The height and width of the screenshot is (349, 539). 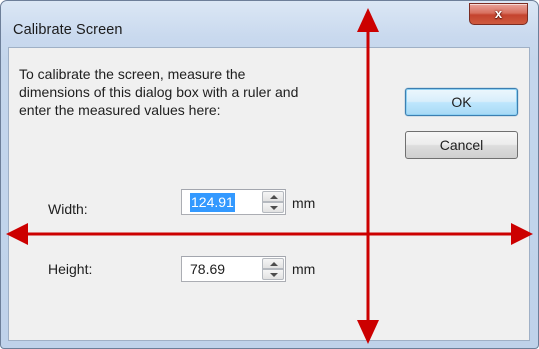 What do you see at coordinates (120, 110) in the screenshot?
I see `instructions-line-3: enter the measured values here:` at bounding box center [120, 110].